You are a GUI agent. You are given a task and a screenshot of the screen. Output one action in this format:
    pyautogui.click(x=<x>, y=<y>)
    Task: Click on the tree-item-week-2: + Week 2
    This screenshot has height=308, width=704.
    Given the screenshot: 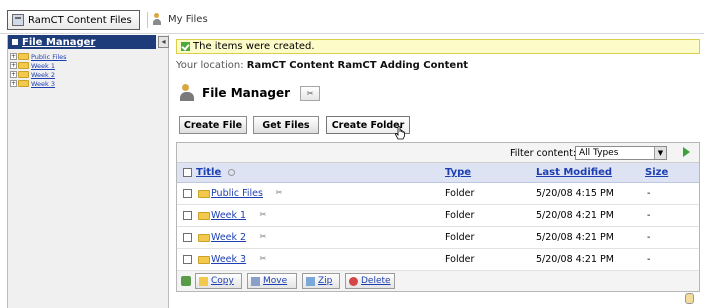 What is the action you would take?
    pyautogui.click(x=88, y=74)
    